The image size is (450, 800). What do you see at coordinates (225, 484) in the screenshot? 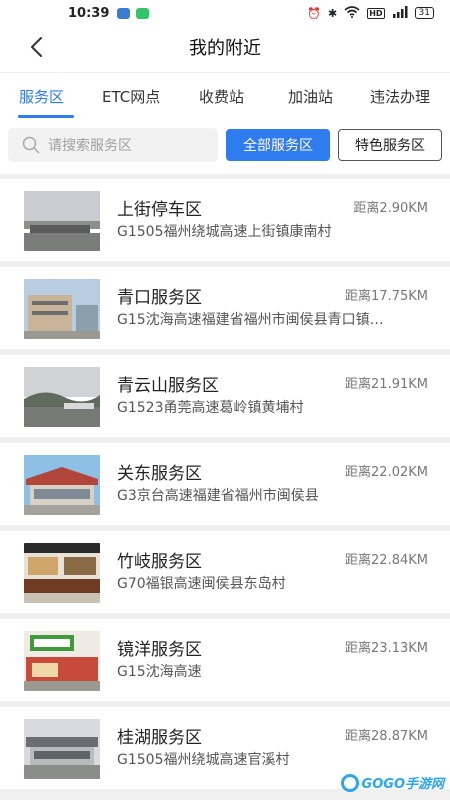
I see `list-item: 关东服务区 距离22.02KM G3京台高速福建省福州市闽侯县` at bounding box center [225, 484].